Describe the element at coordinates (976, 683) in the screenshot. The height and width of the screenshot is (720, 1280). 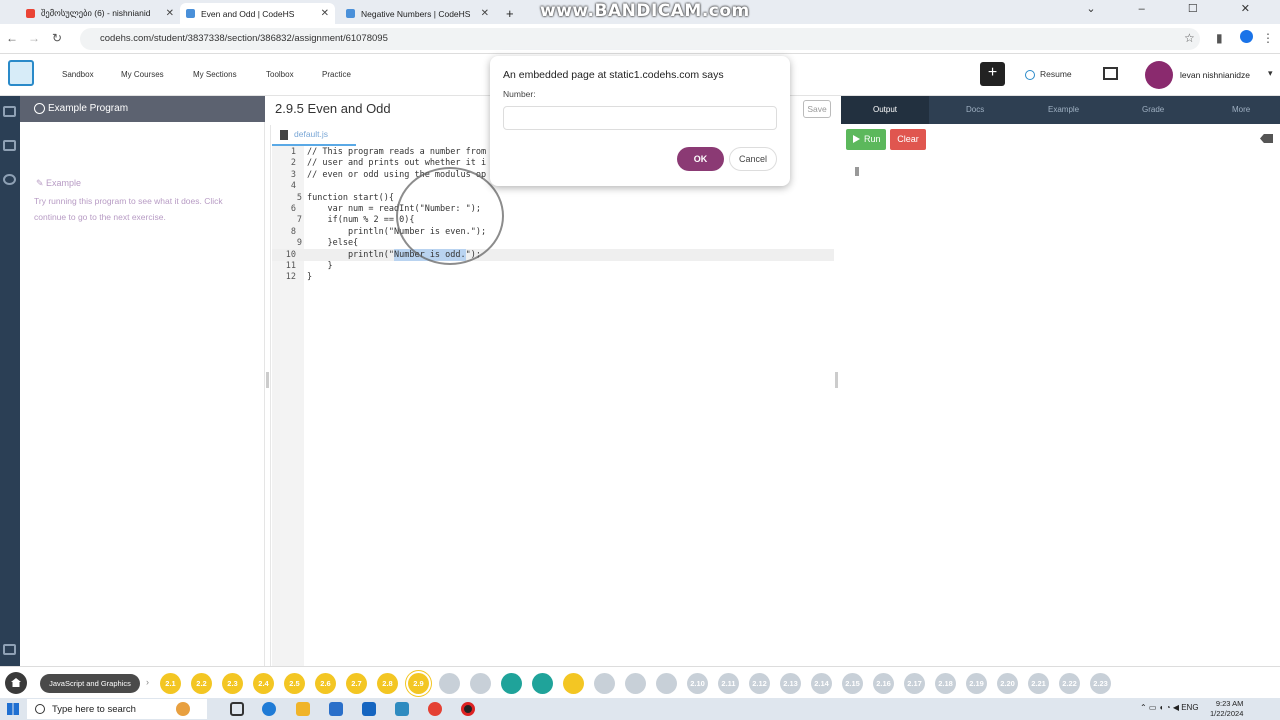
I see `lesson-bubble: 2.19` at that location.